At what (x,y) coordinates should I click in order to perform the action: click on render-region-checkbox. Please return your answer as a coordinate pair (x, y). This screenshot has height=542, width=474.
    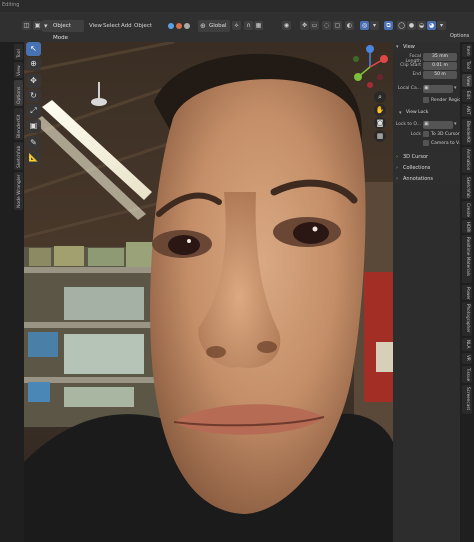
    Looking at the image, I should click on (426, 100).